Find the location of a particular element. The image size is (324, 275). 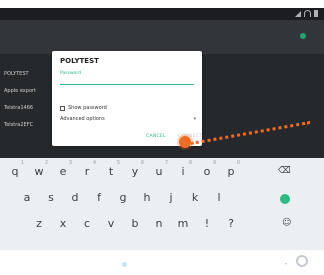

cancel-button: CANCEL is located at coordinates (156, 136).